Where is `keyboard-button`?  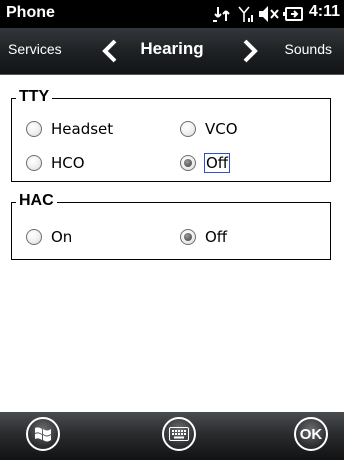
keyboard-button is located at coordinates (179, 434).